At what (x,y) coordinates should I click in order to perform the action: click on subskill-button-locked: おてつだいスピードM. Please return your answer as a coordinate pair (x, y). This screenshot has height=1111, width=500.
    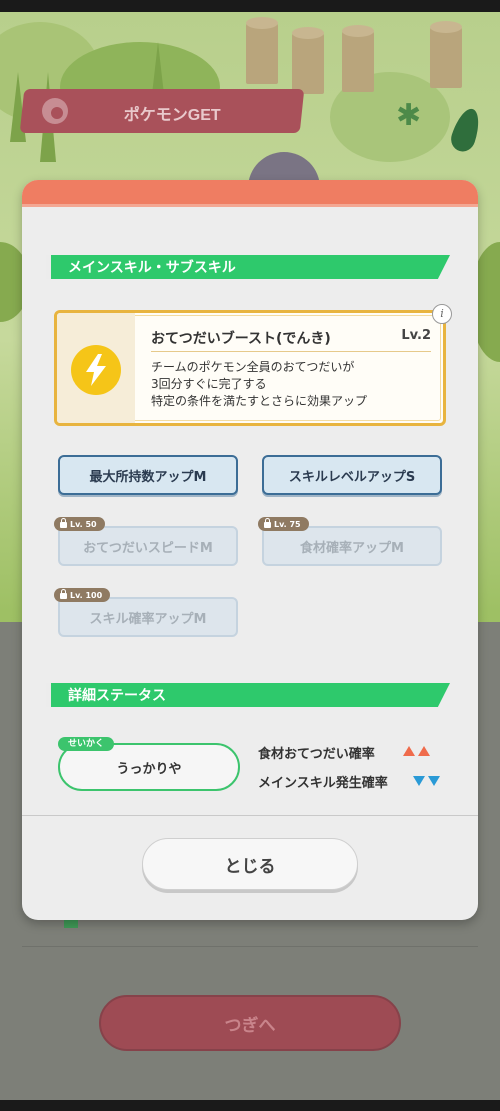
    Looking at the image, I should click on (148, 546).